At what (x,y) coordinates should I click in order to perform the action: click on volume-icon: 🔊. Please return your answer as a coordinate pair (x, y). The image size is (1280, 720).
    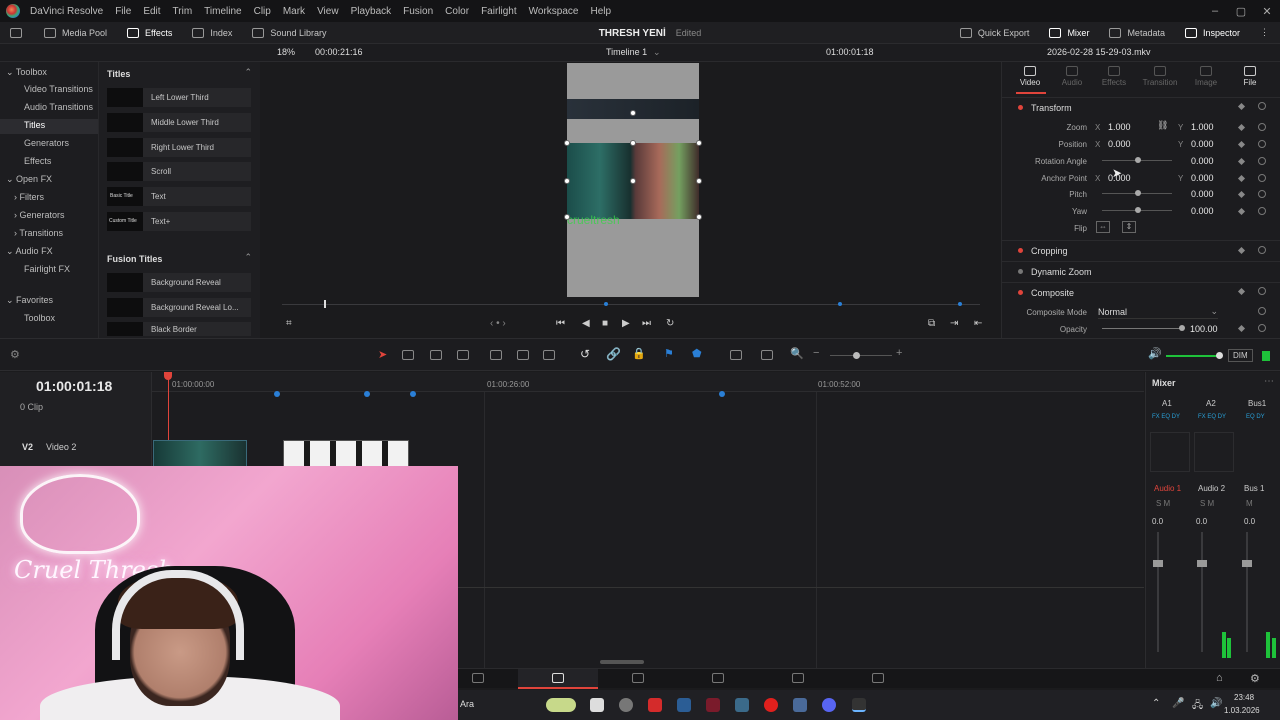
    Looking at the image, I should click on (1216, 703).